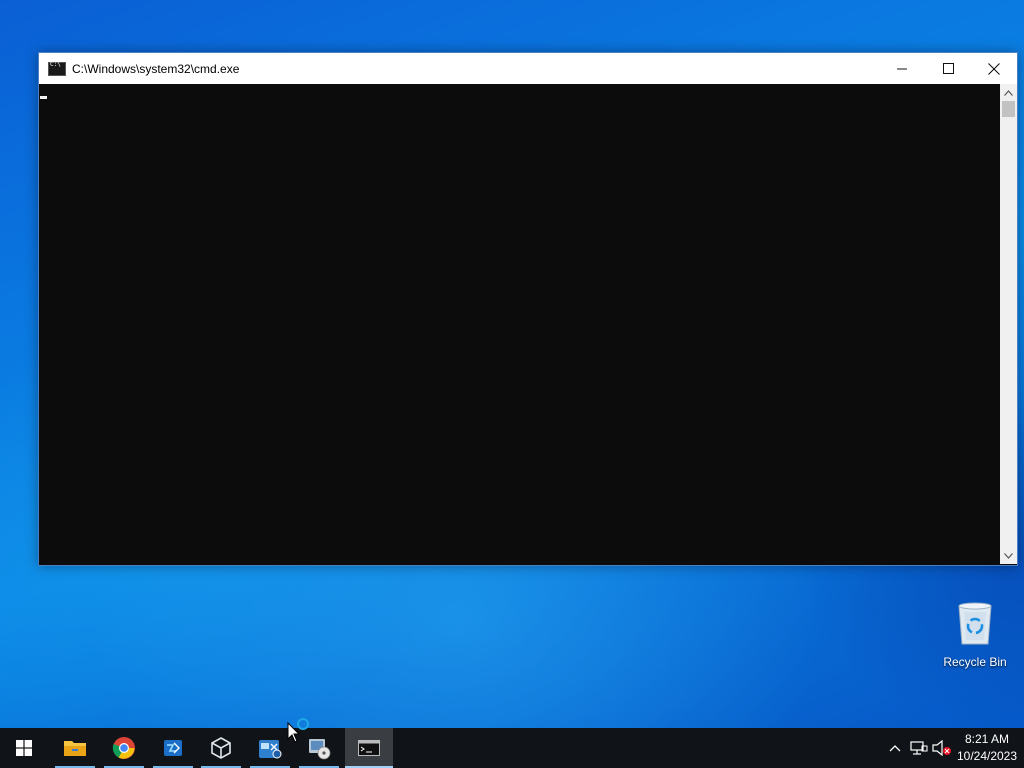 The width and height of the screenshot is (1024, 768). I want to click on network-icon, so click(919, 748).